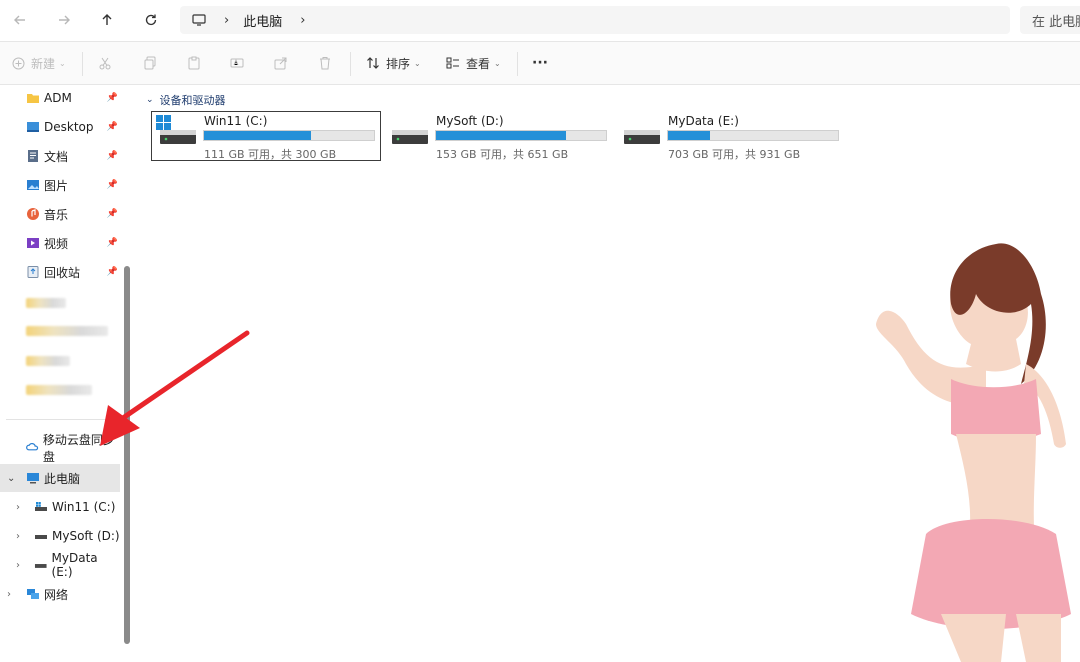 This screenshot has width=1080, height=662. Describe the element at coordinates (175, 388) in the screenshot. I see `annotation-arrow` at that location.